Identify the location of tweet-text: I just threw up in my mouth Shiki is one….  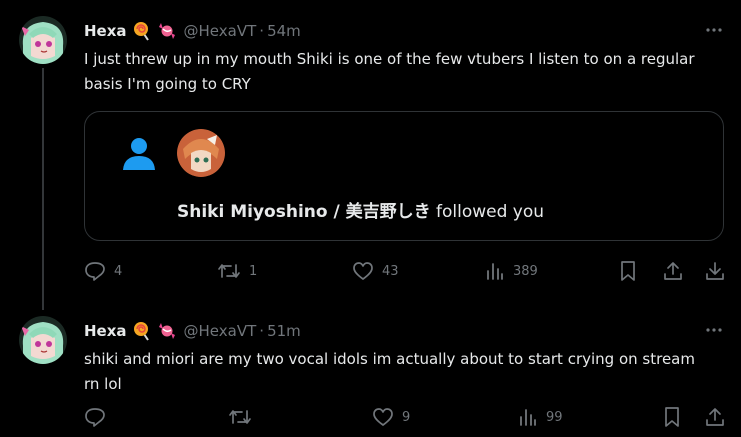
(389, 71).